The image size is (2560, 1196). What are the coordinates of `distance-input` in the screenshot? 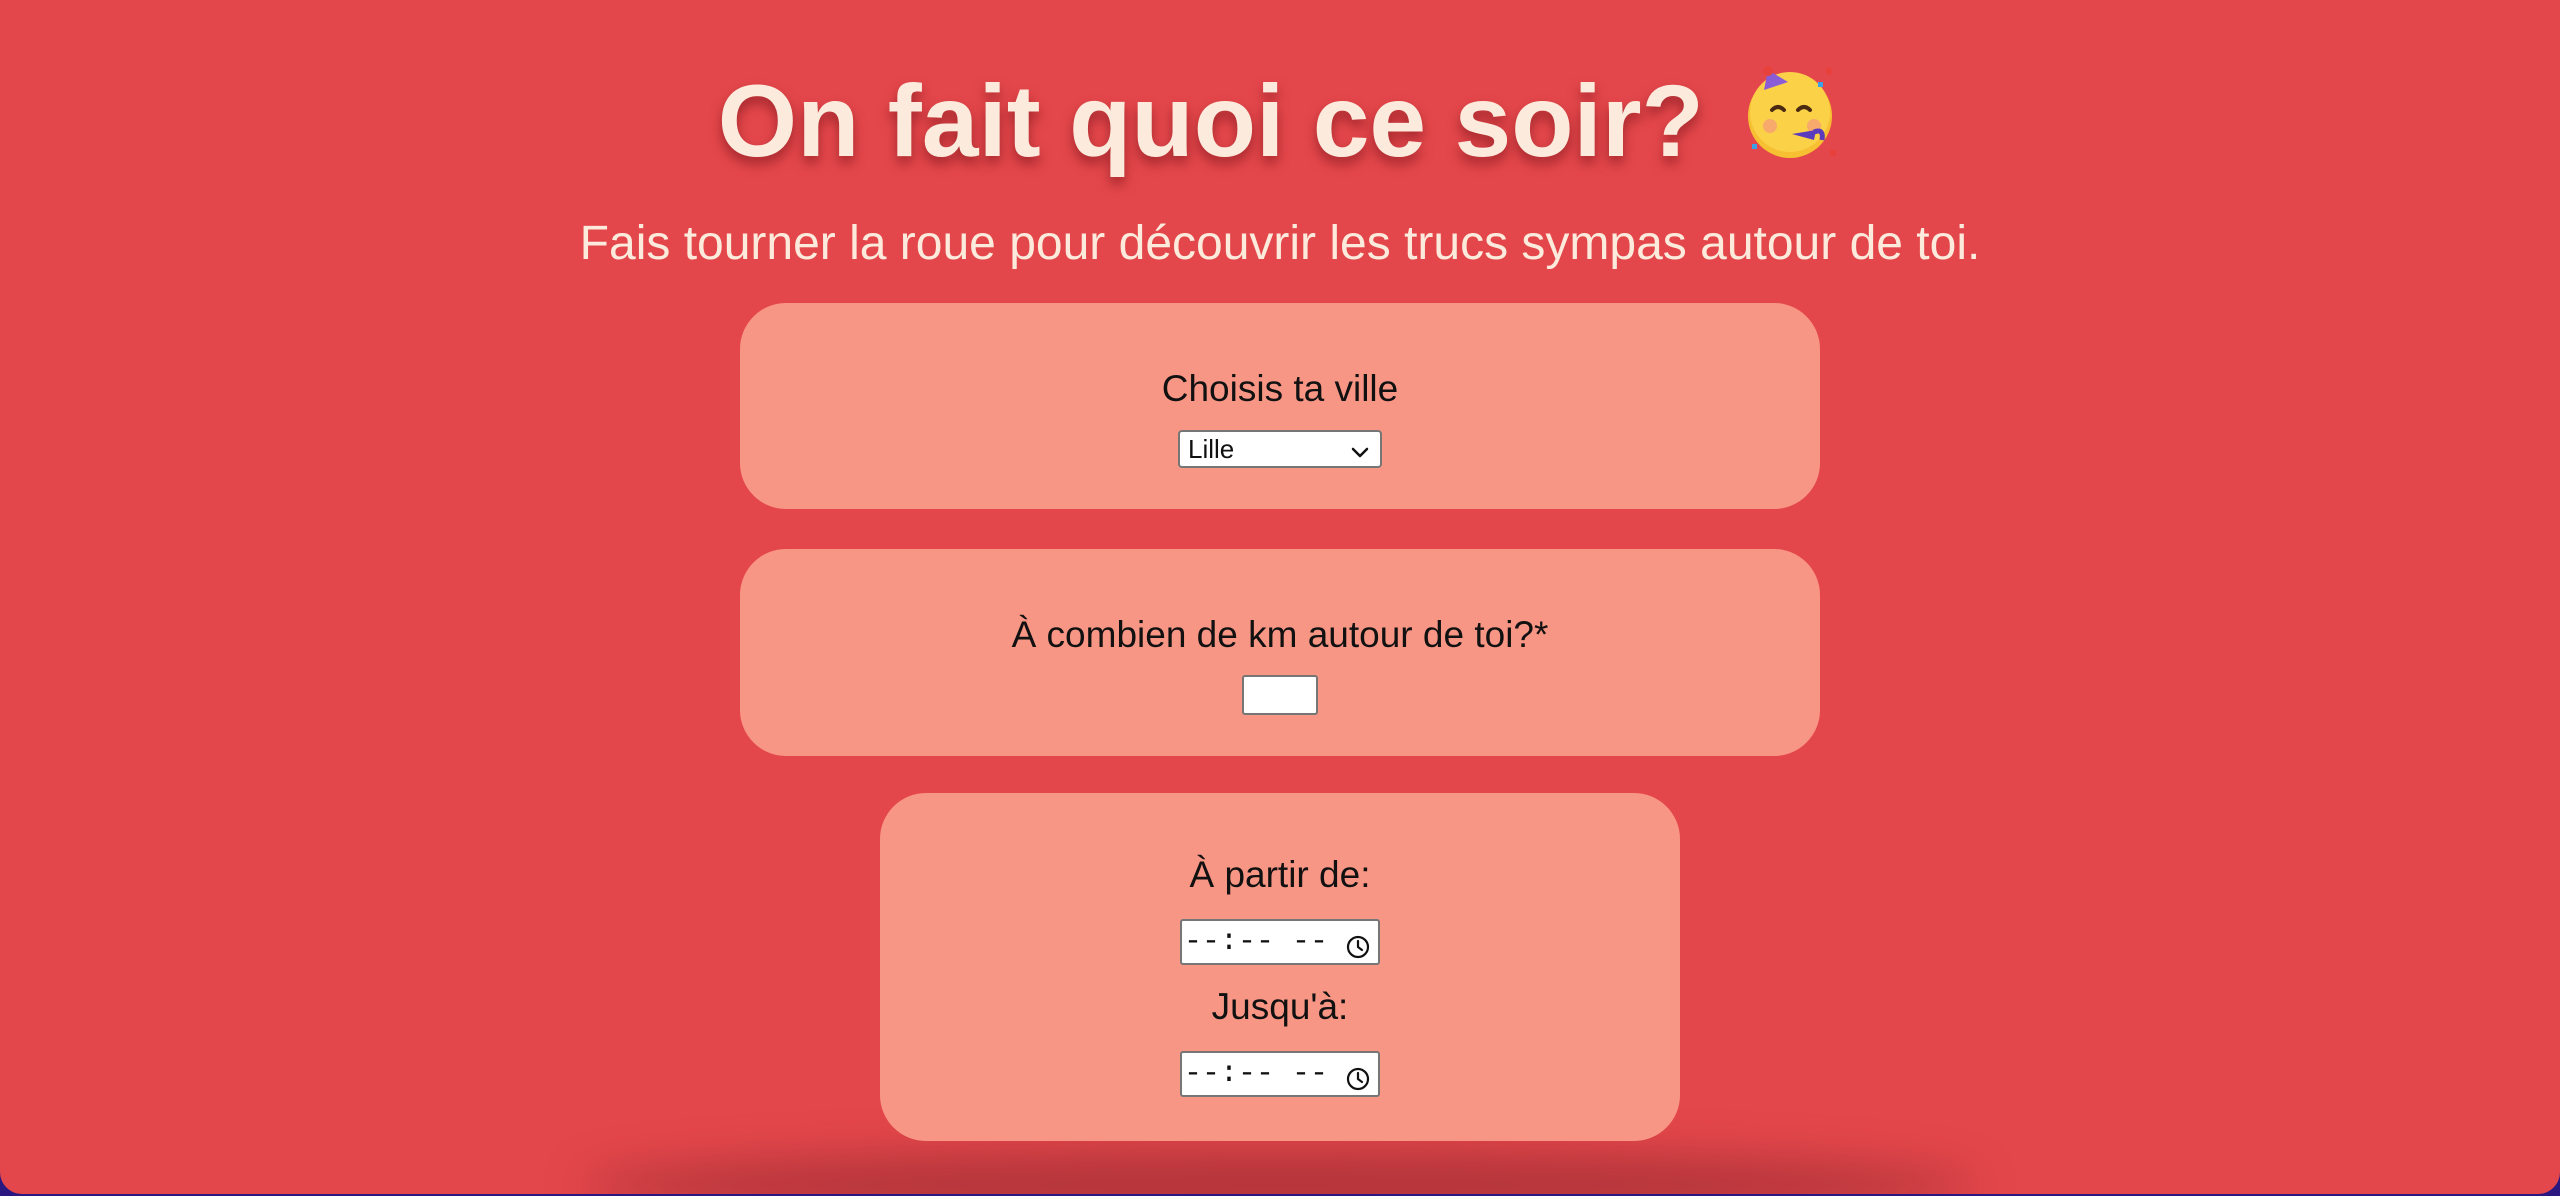 It's located at (1280, 695).